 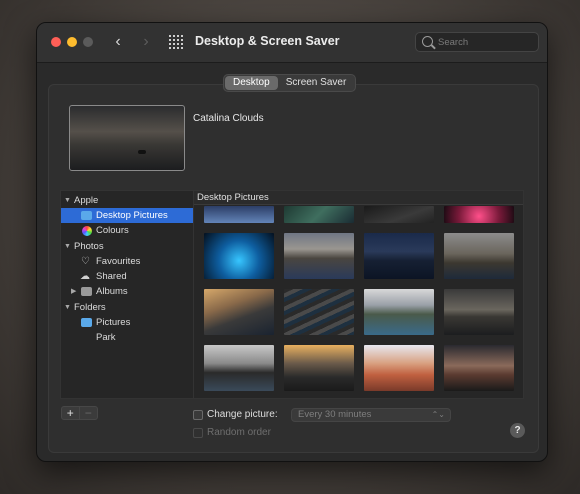 What do you see at coordinates (198, 433) in the screenshot?
I see `random-order-checkbox` at bounding box center [198, 433].